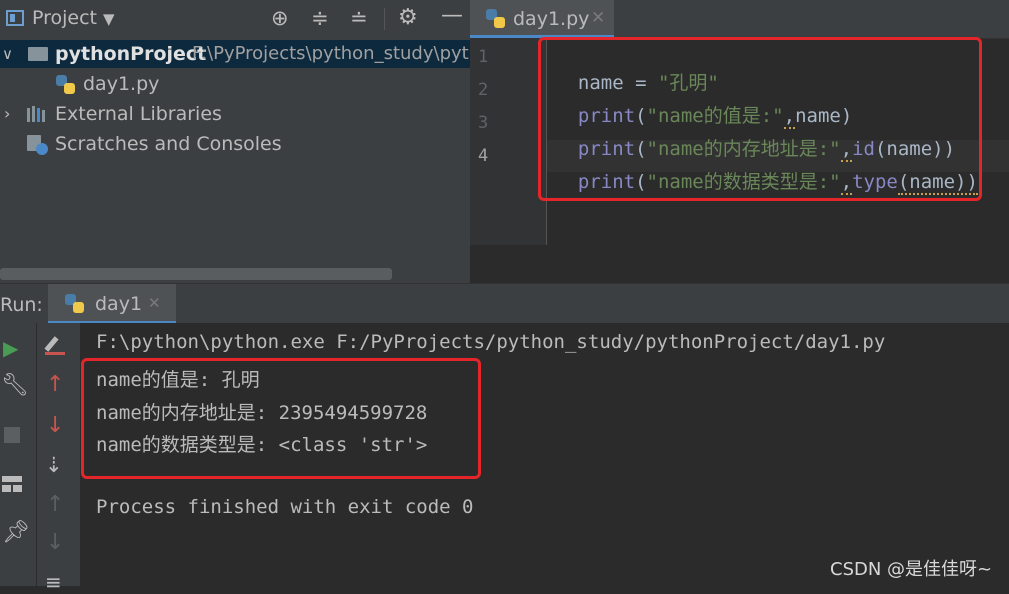 Image resolution: width=1009 pixels, height=594 pixels. I want to click on folder-icon, so click(38, 54).